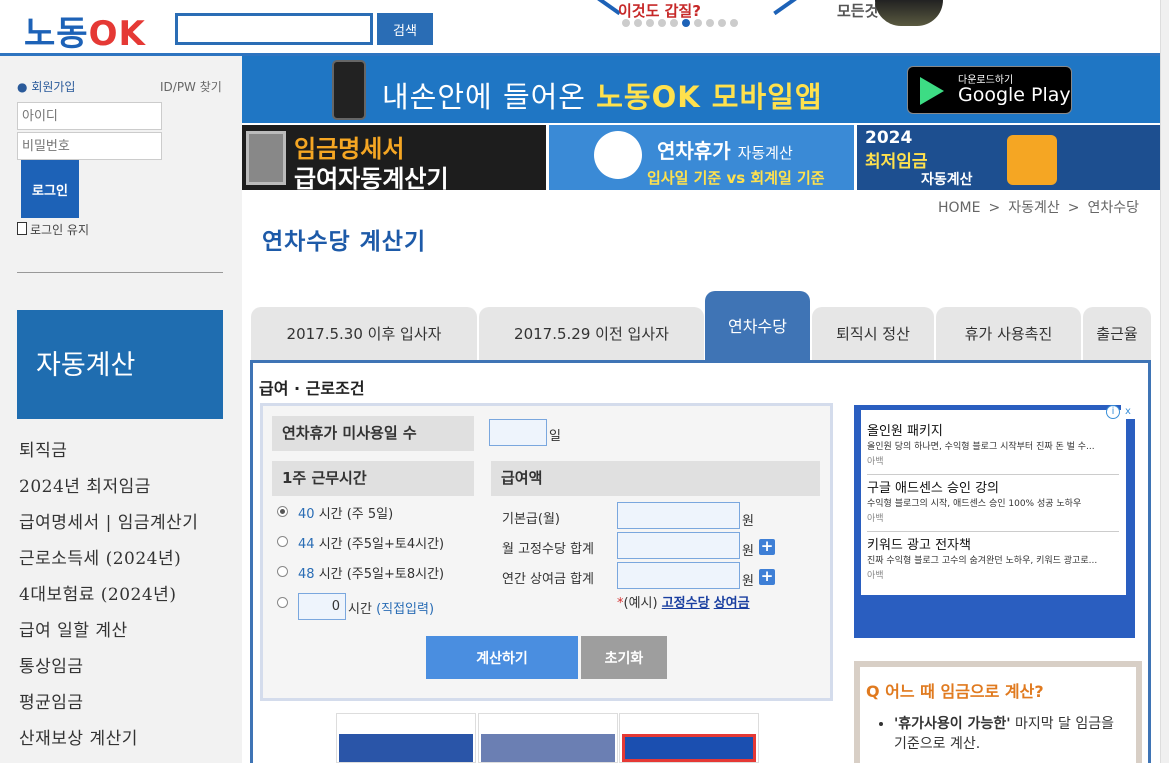  What do you see at coordinates (591, 333) in the screenshot?
I see `tab-before-2017-5-29: 2017.5.29 이전 입사자` at bounding box center [591, 333].